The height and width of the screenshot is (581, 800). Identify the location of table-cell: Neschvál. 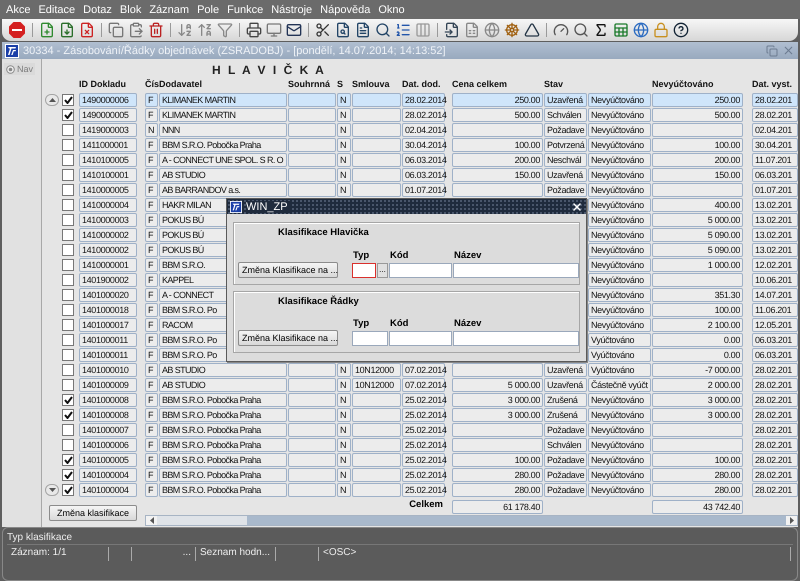
(565, 160).